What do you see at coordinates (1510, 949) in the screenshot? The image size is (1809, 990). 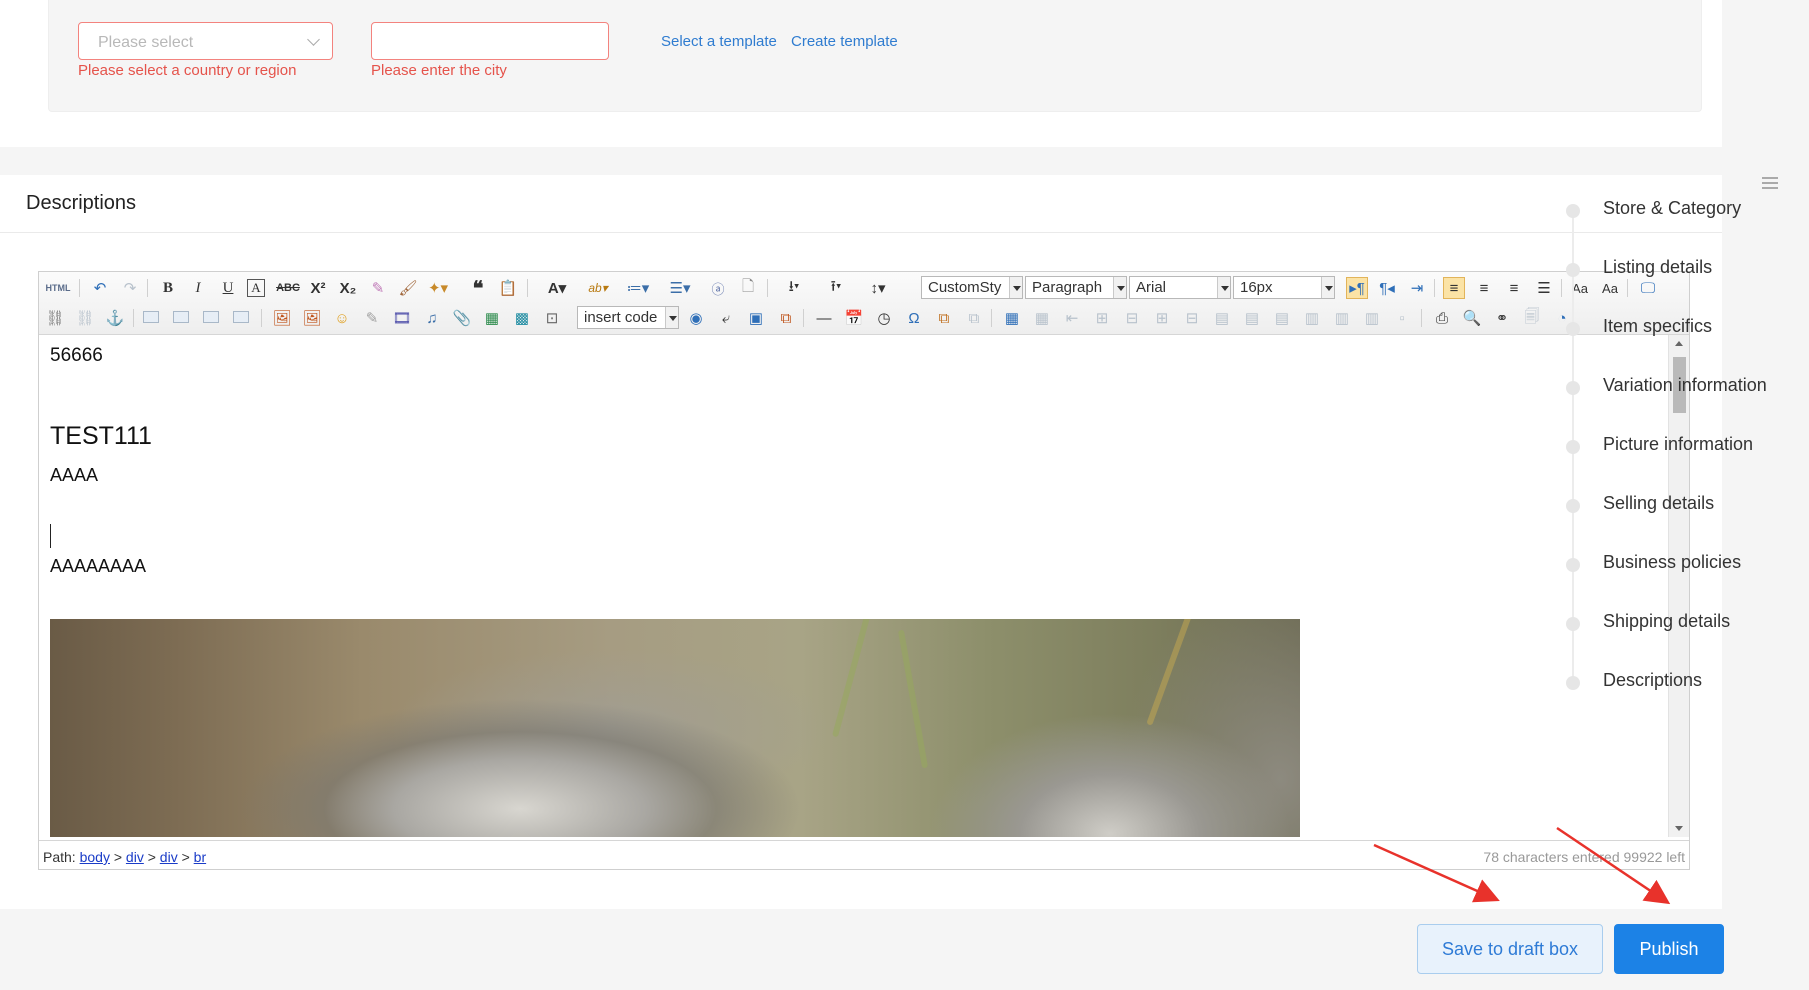 I see `save-draft-button: Save to draft box` at bounding box center [1510, 949].